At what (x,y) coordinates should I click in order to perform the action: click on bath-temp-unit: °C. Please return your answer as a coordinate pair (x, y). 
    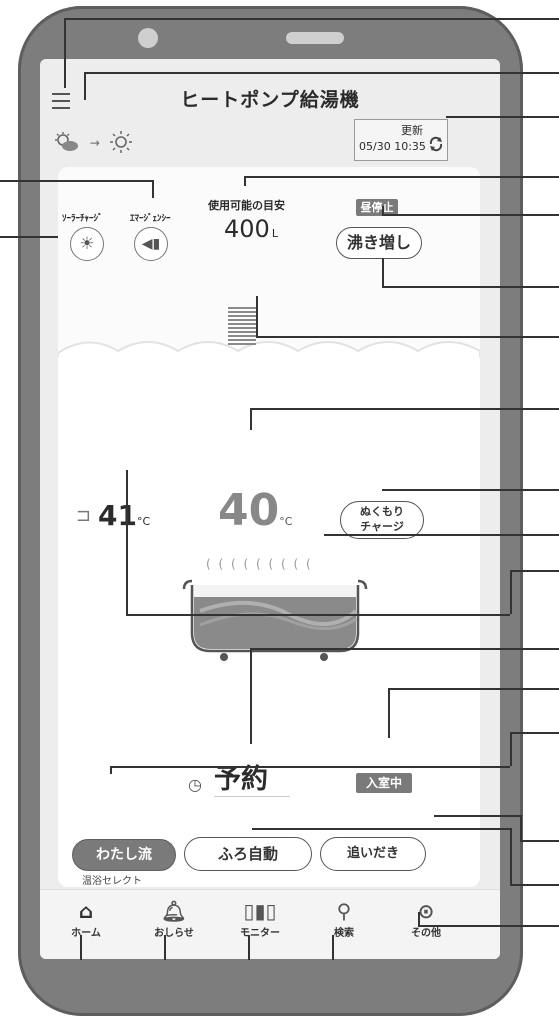
    Looking at the image, I should click on (286, 521).